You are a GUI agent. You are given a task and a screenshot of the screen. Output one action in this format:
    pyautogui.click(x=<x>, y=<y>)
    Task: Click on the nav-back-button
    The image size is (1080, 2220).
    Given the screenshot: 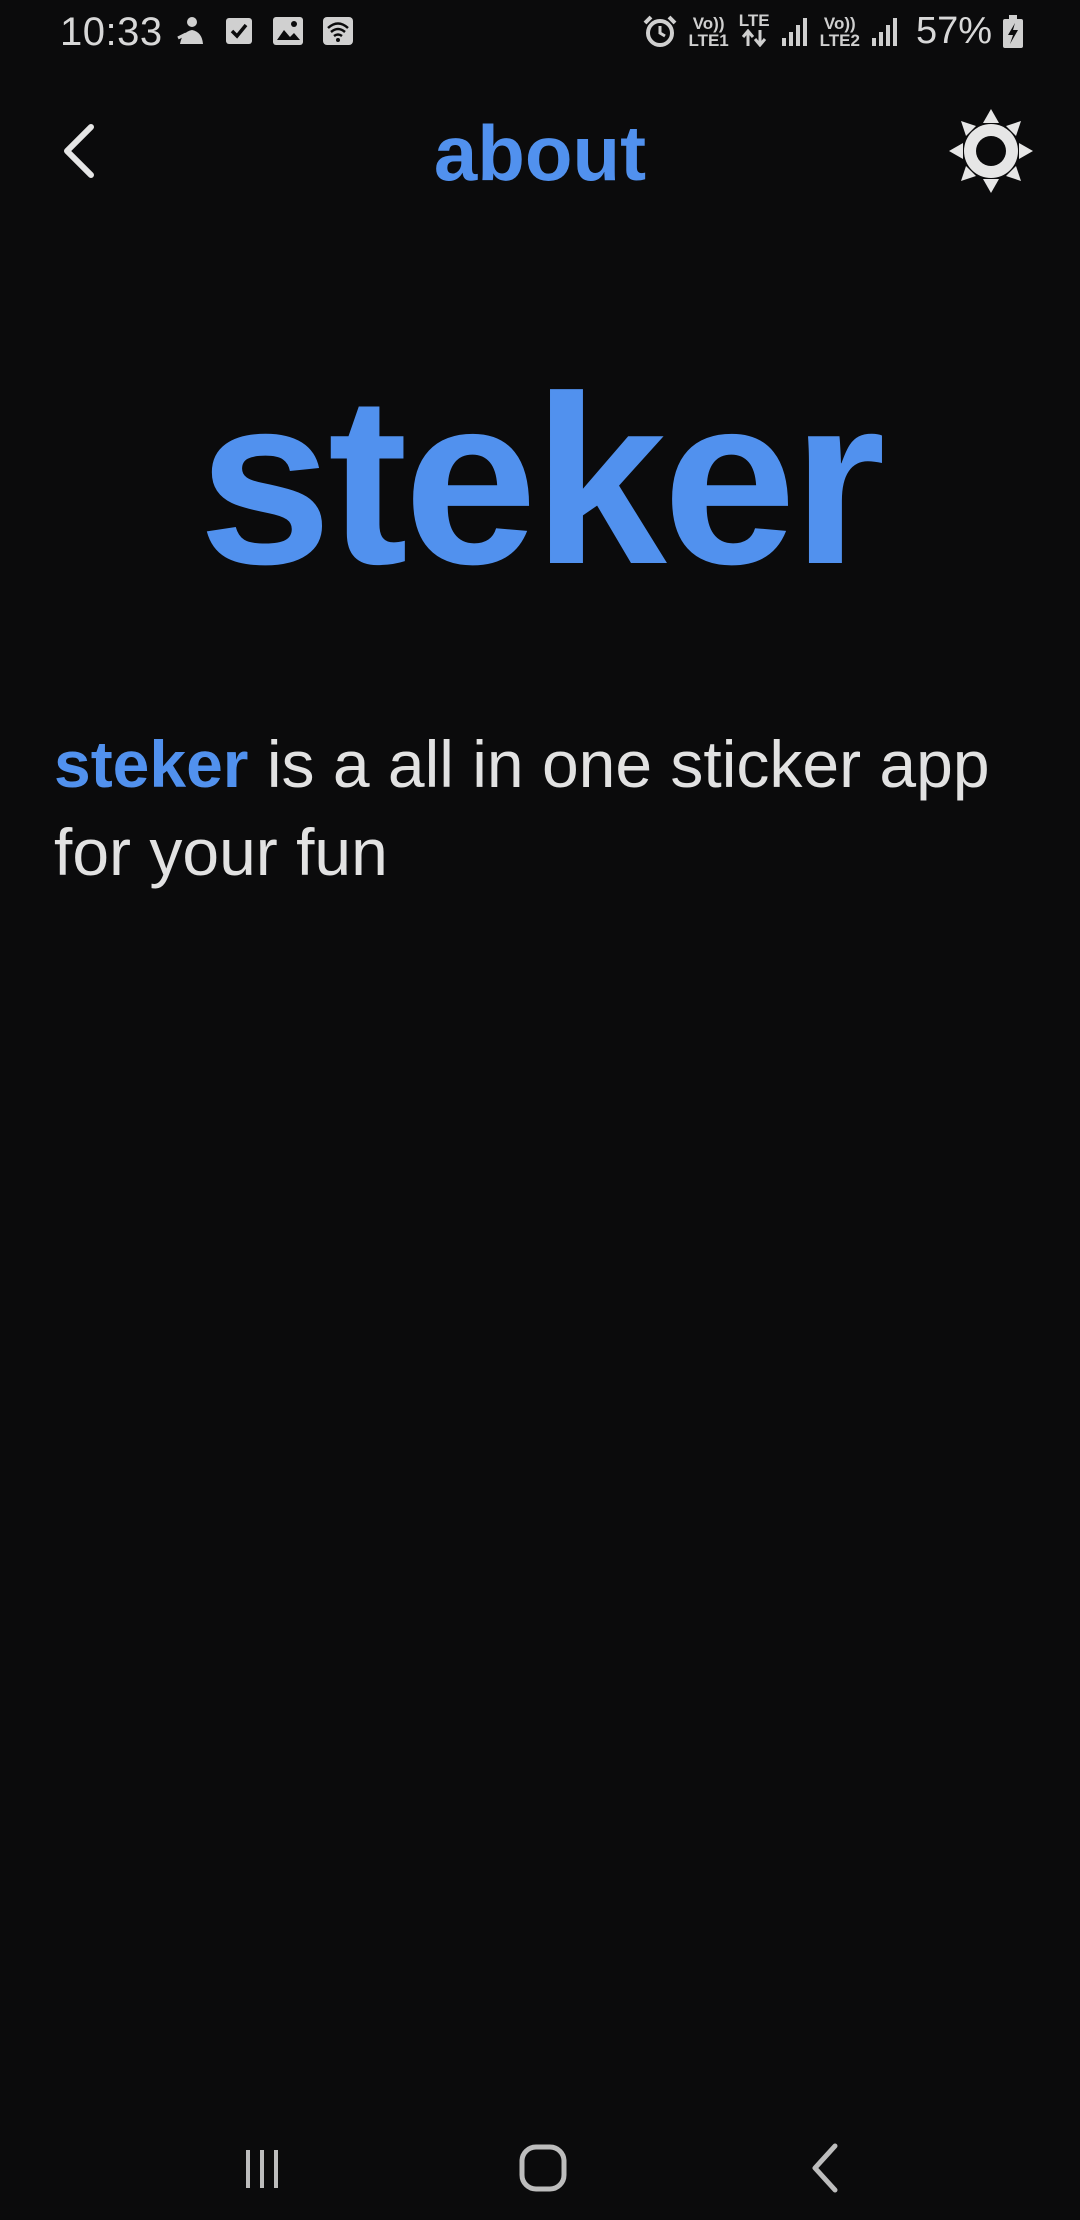 What is the action you would take?
    pyautogui.click(x=825, y=2170)
    